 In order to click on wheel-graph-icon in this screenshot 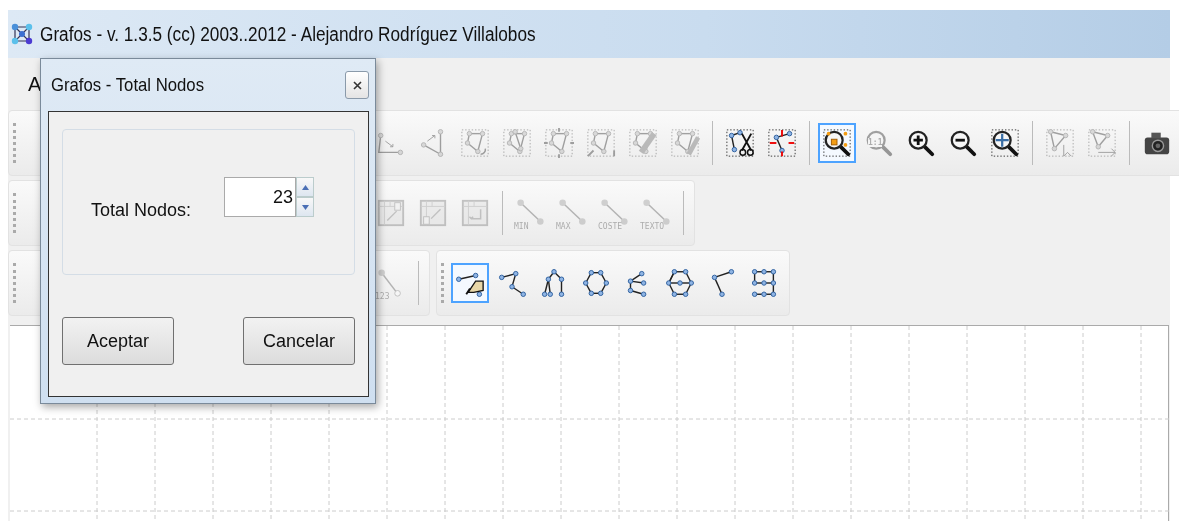, I will do `click(680, 283)`.